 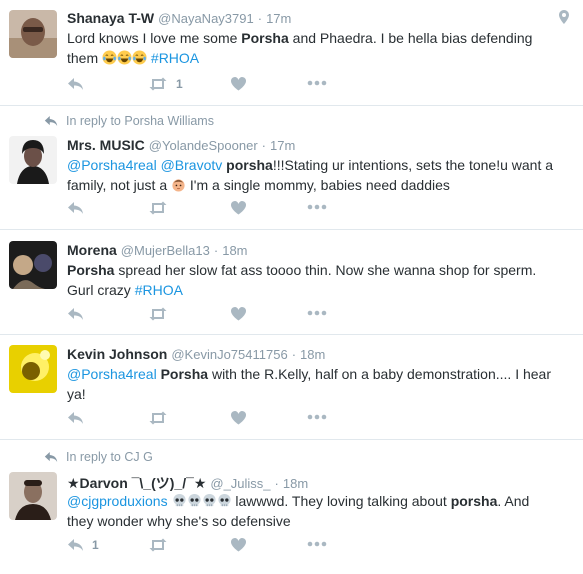 What do you see at coordinates (564, 17) in the screenshot?
I see `location-pin-icon` at bounding box center [564, 17].